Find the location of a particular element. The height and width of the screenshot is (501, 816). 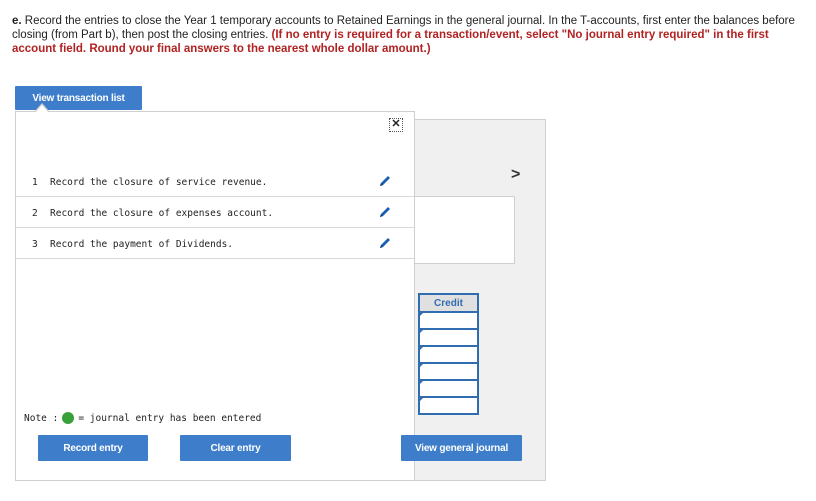

chevron-right-icon: > is located at coordinates (515, 175).